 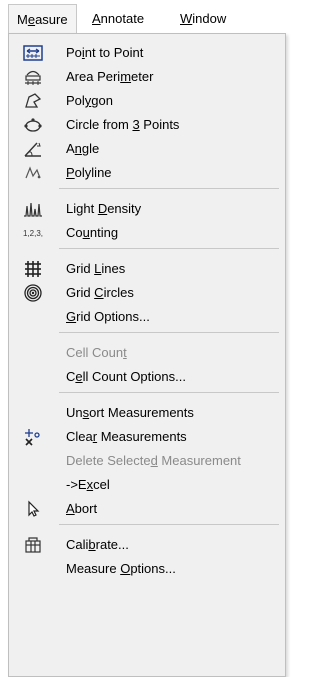 What do you see at coordinates (122, 18) in the screenshot?
I see `menu-annotate-post: nnotate` at bounding box center [122, 18].